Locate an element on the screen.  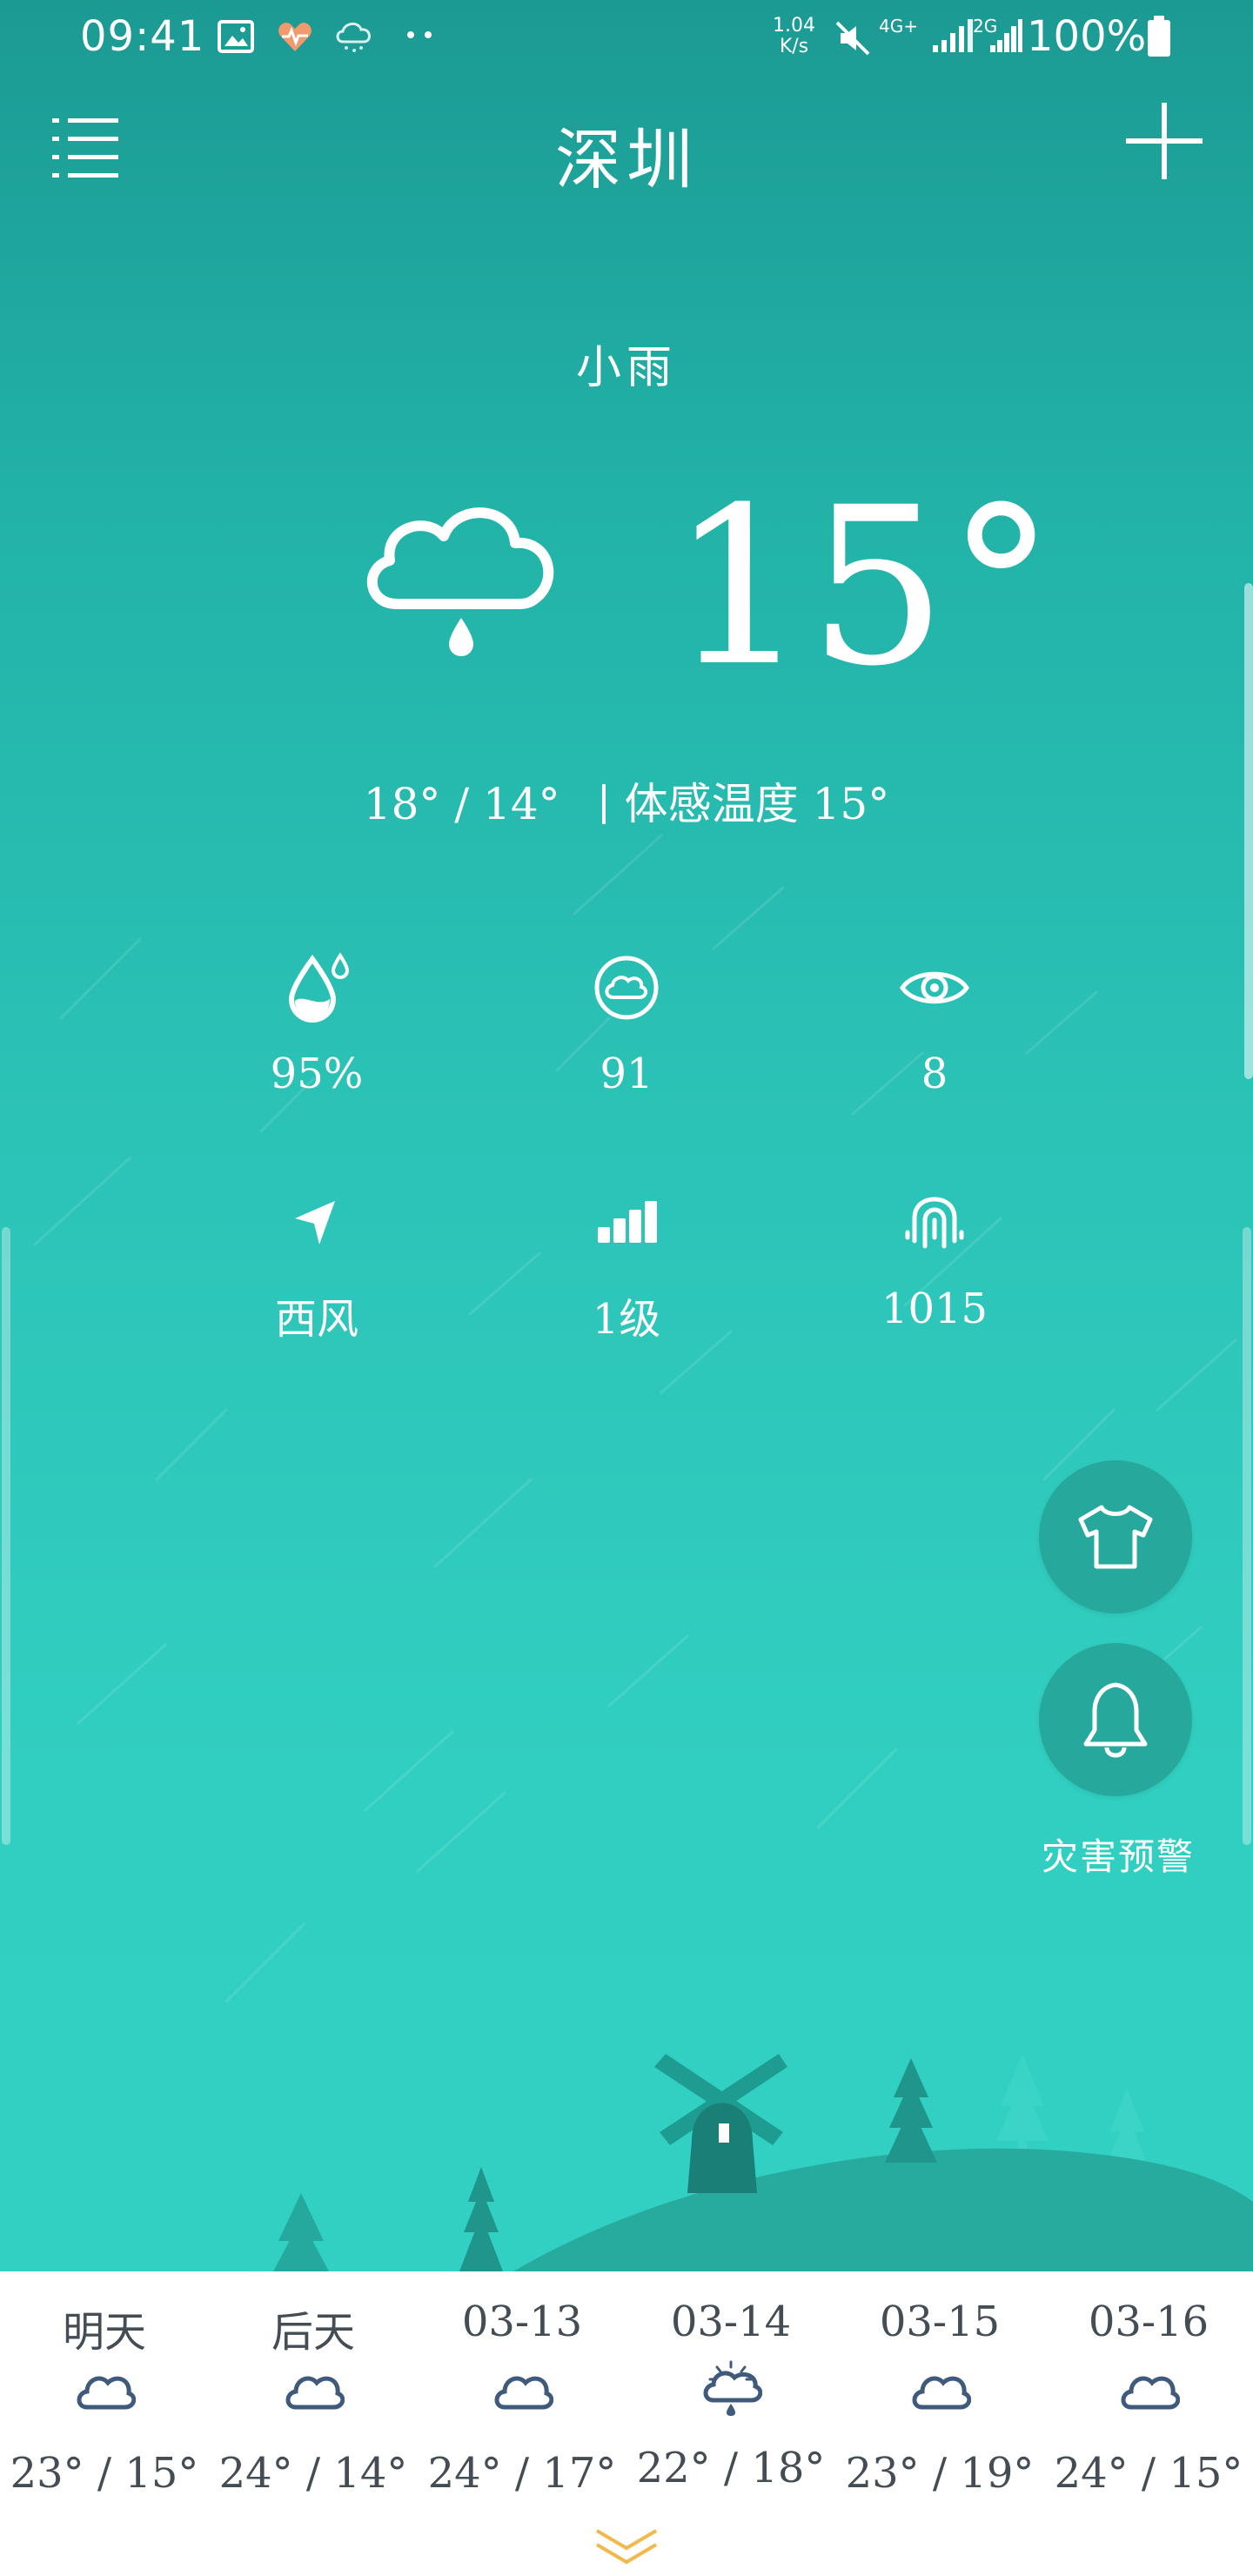
mute-icon is located at coordinates (852, 38).